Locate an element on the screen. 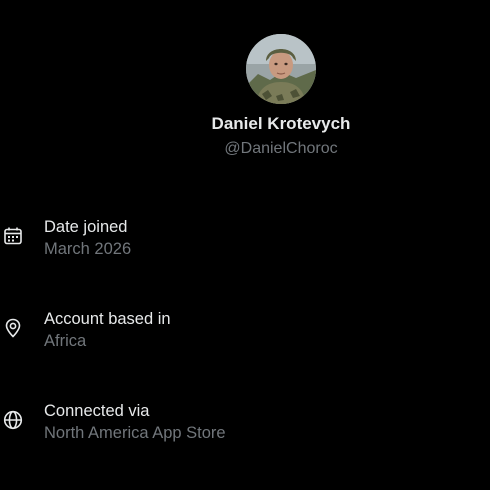  about-item-date-joined: Date joined March 2026 is located at coordinates (245, 241).